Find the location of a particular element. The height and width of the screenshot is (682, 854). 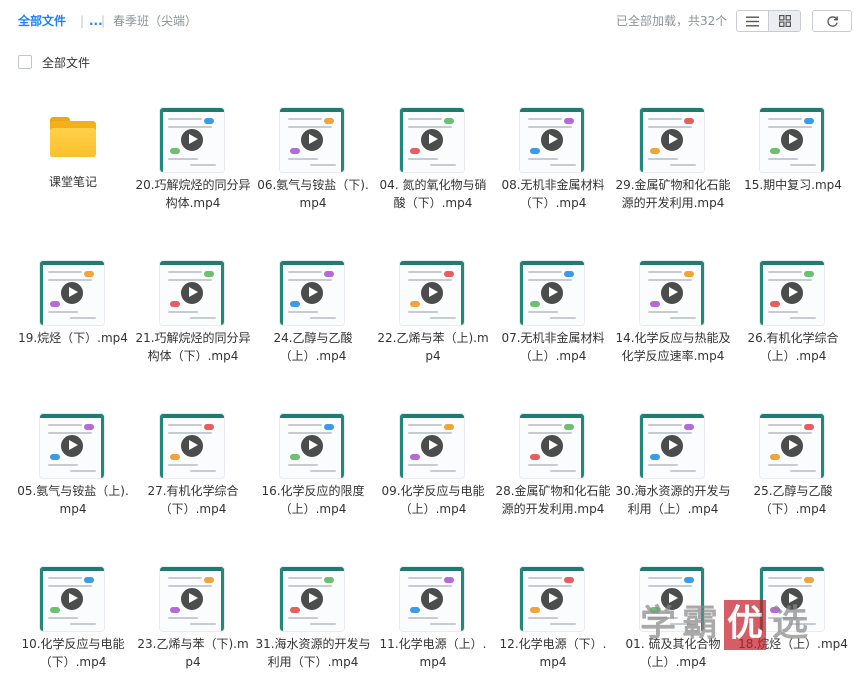

video-file-item: 07.无机非金属材料（上）.mp4 is located at coordinates (553, 323).